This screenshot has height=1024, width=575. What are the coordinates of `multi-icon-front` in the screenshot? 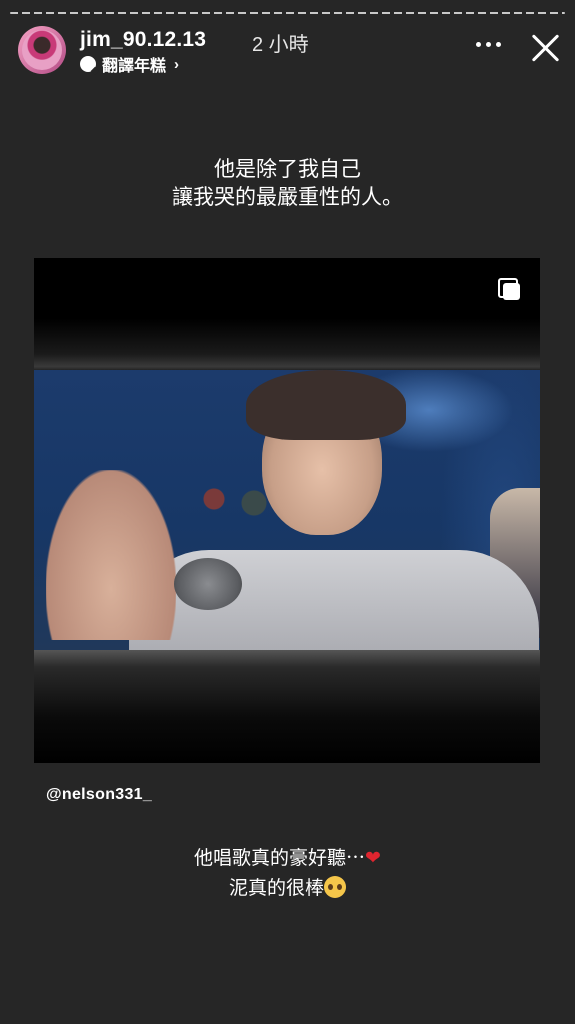 It's located at (511, 291).